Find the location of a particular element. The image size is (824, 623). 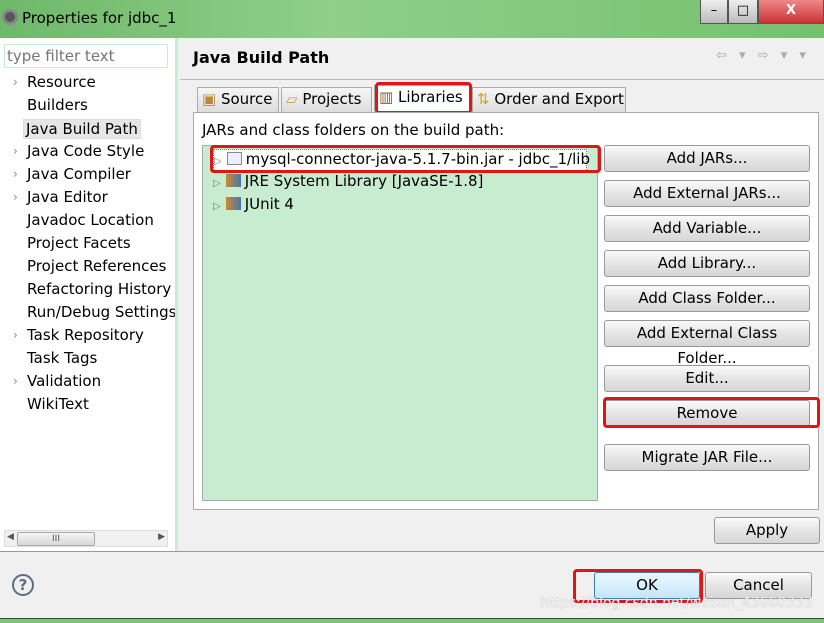

navigation-arrows-icon: ⇦ ▾ ⇨ ▾ ▾ is located at coordinates (763, 55).